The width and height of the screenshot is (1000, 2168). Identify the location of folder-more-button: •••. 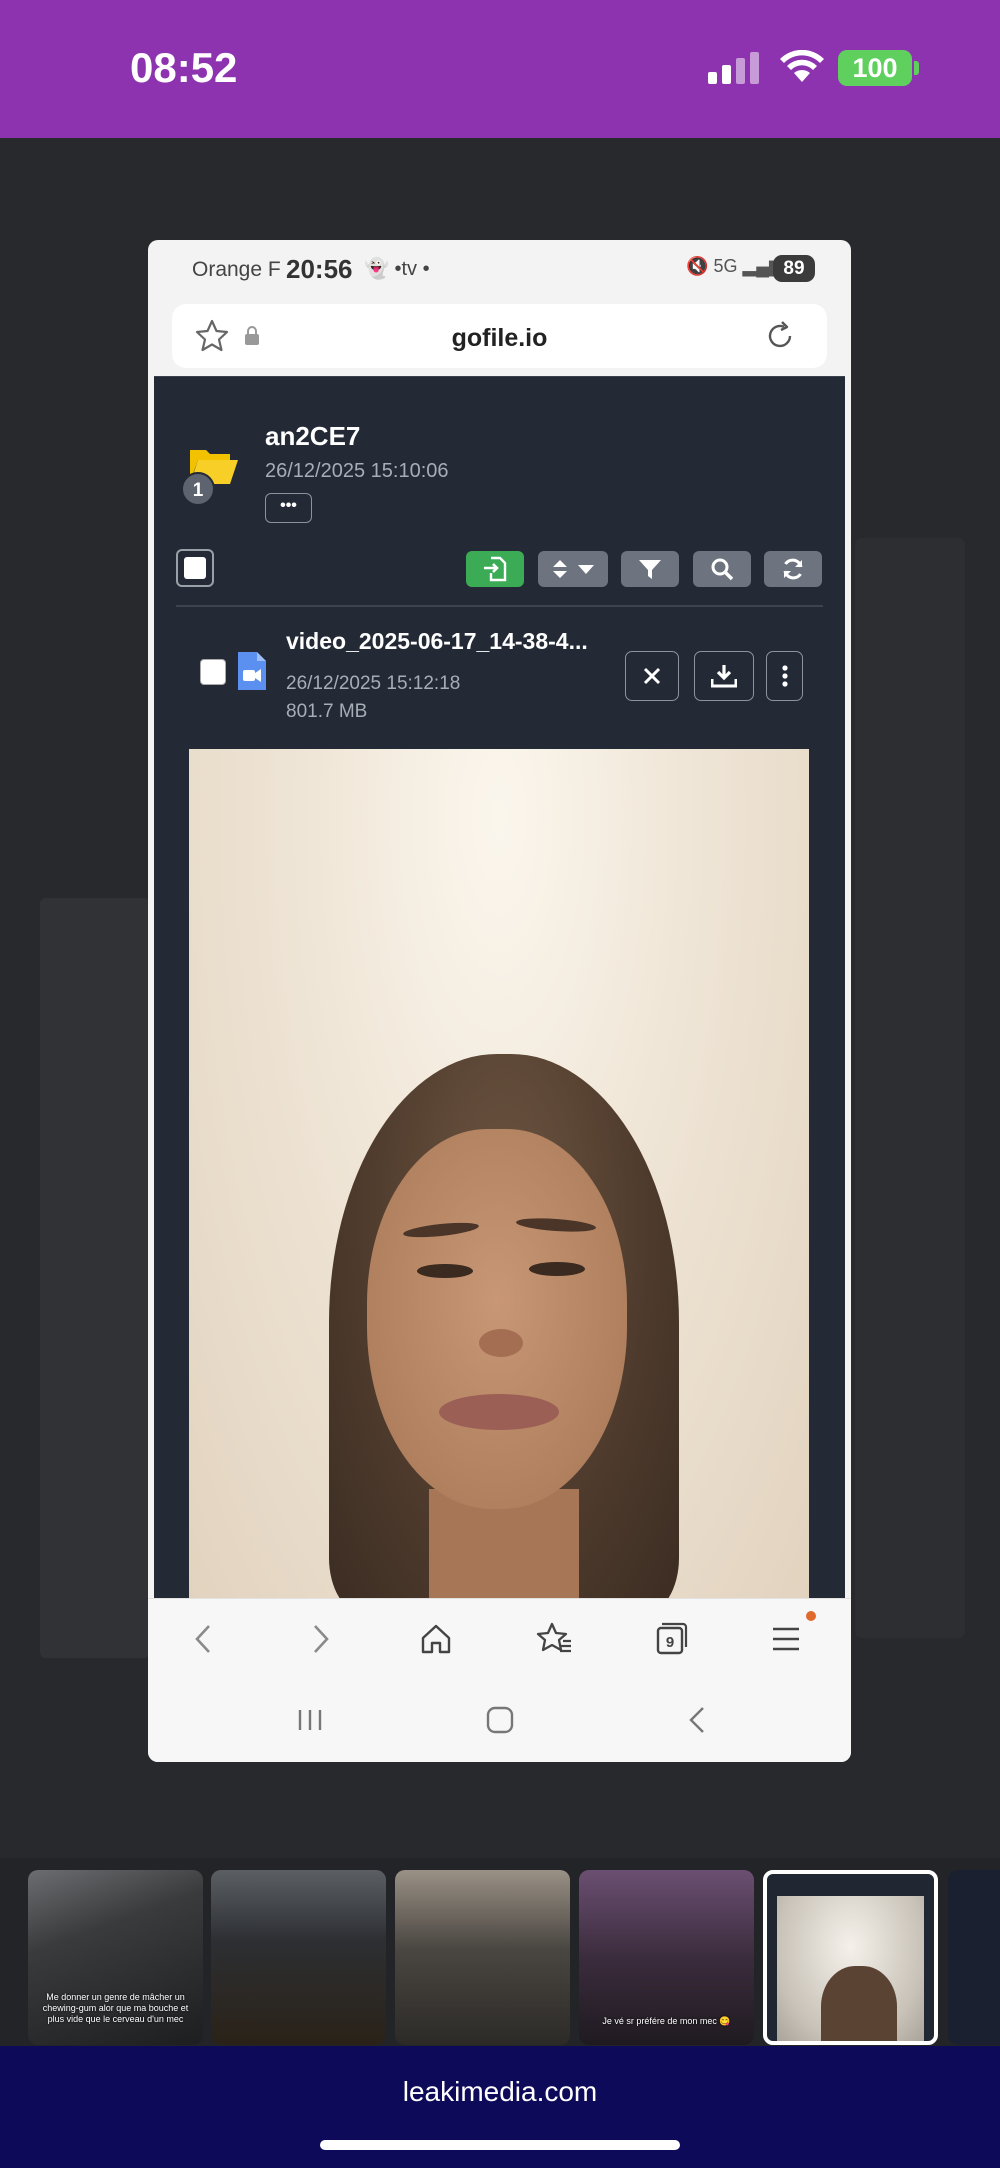
(288, 508).